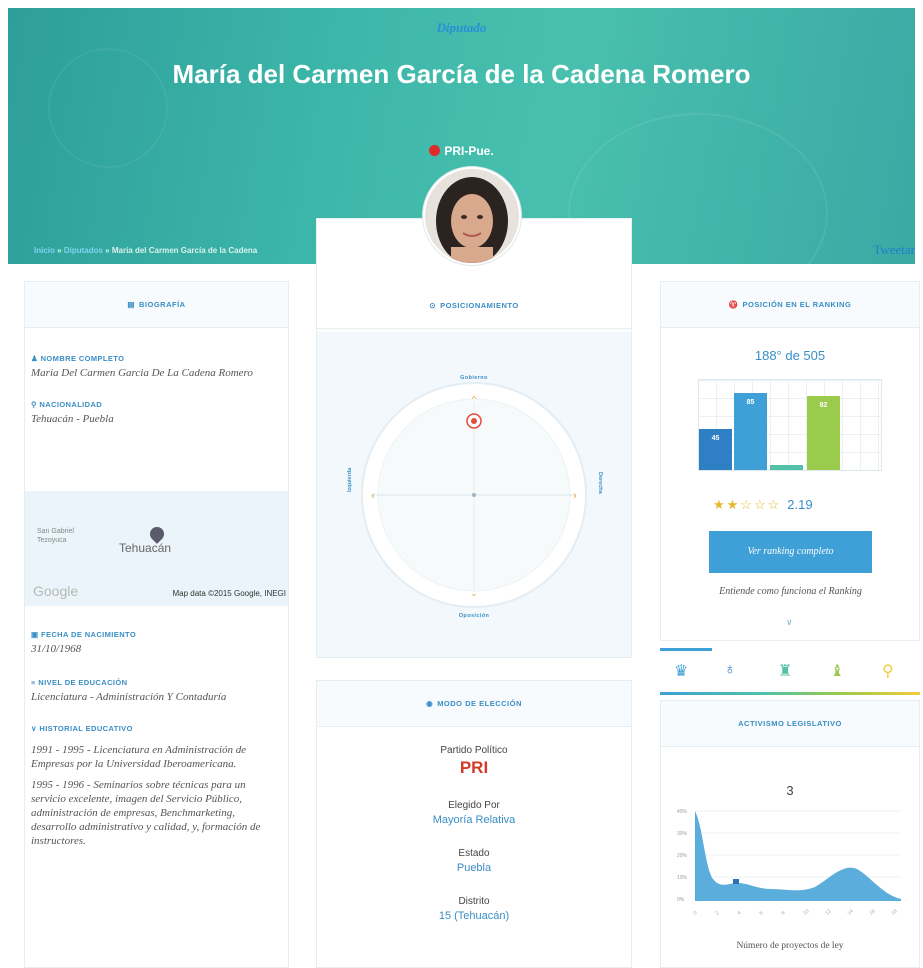 The height and width of the screenshot is (968, 923). What do you see at coordinates (750, 431) in the screenshot?
I see `ranking-bar: 85` at bounding box center [750, 431].